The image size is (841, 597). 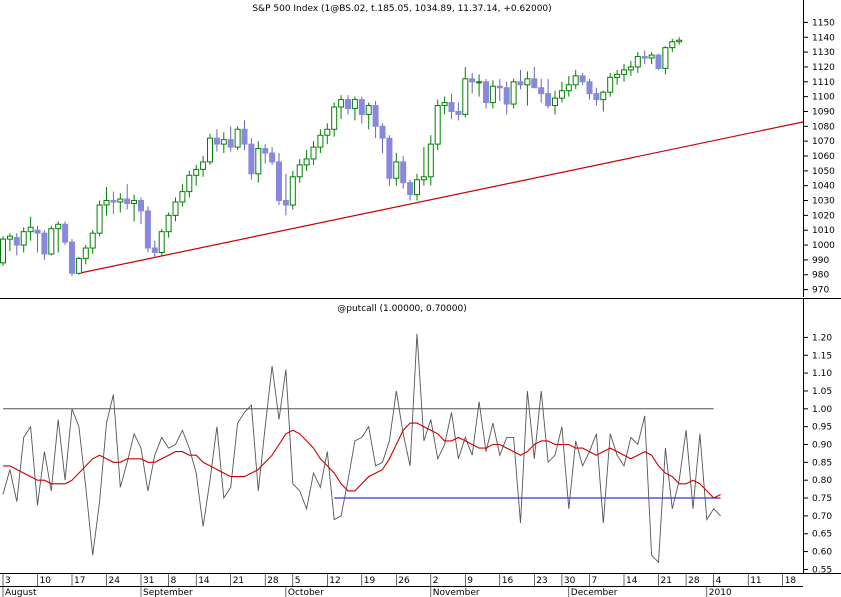 What do you see at coordinates (822, 392) in the screenshot?
I see `indicator-y-tick-label: 1.05` at bounding box center [822, 392].